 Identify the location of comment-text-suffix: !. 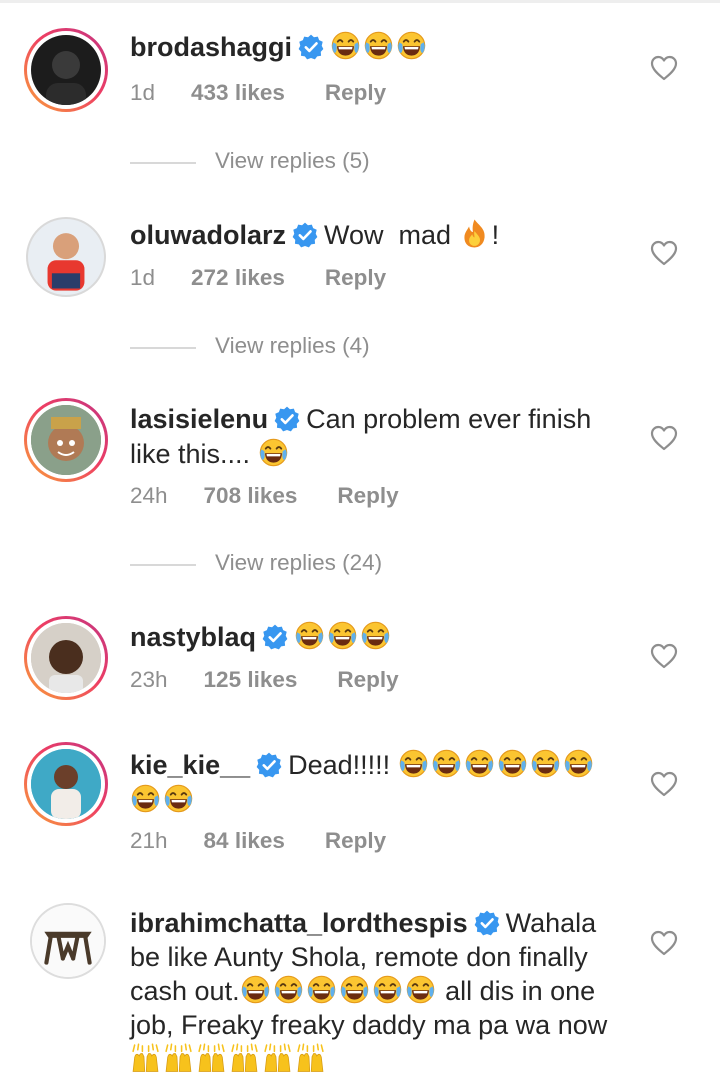
(495, 235).